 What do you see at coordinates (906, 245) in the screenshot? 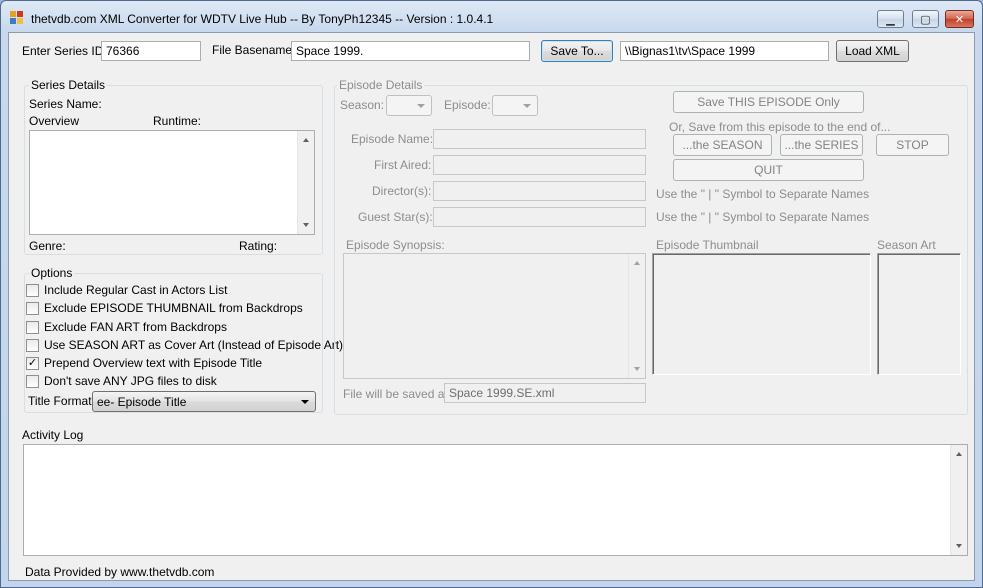
I see `season-art-label: Season Art` at bounding box center [906, 245].